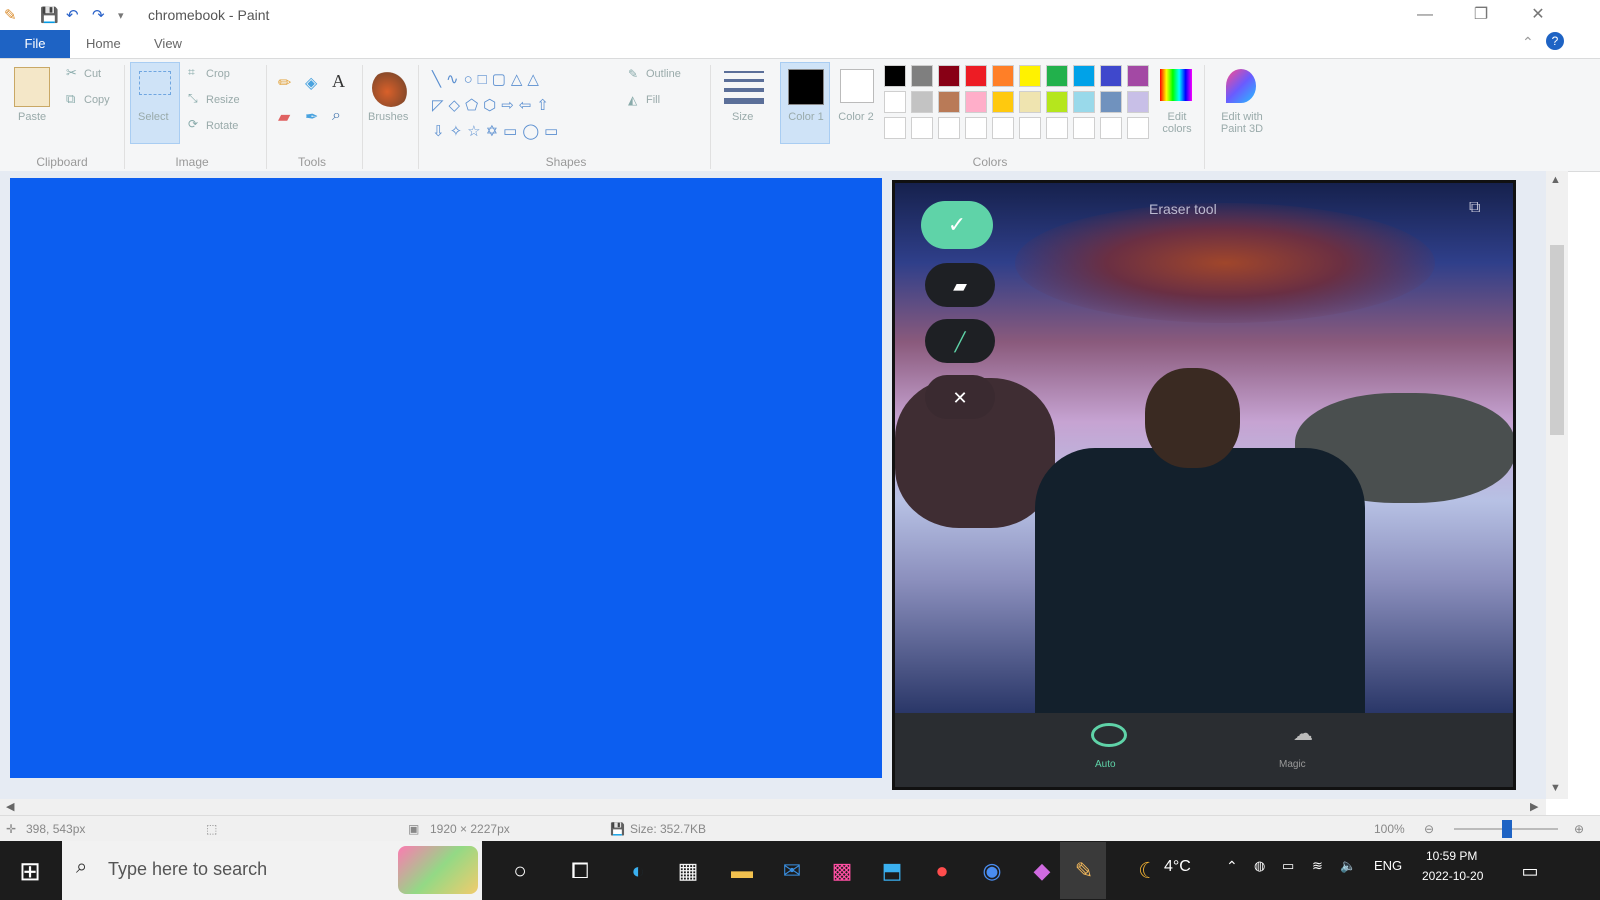 The image size is (1600, 900). What do you see at coordinates (1429, 829) in the screenshot?
I see `zoom-out-icon: ⊖` at bounding box center [1429, 829].